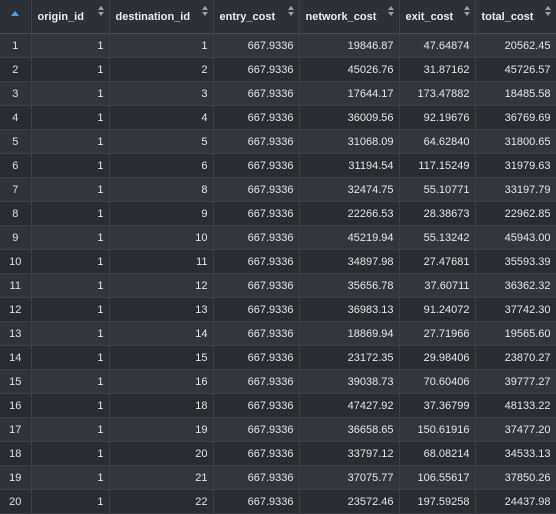  I want to click on cell-exit-cost: 55.13242, so click(437, 237).